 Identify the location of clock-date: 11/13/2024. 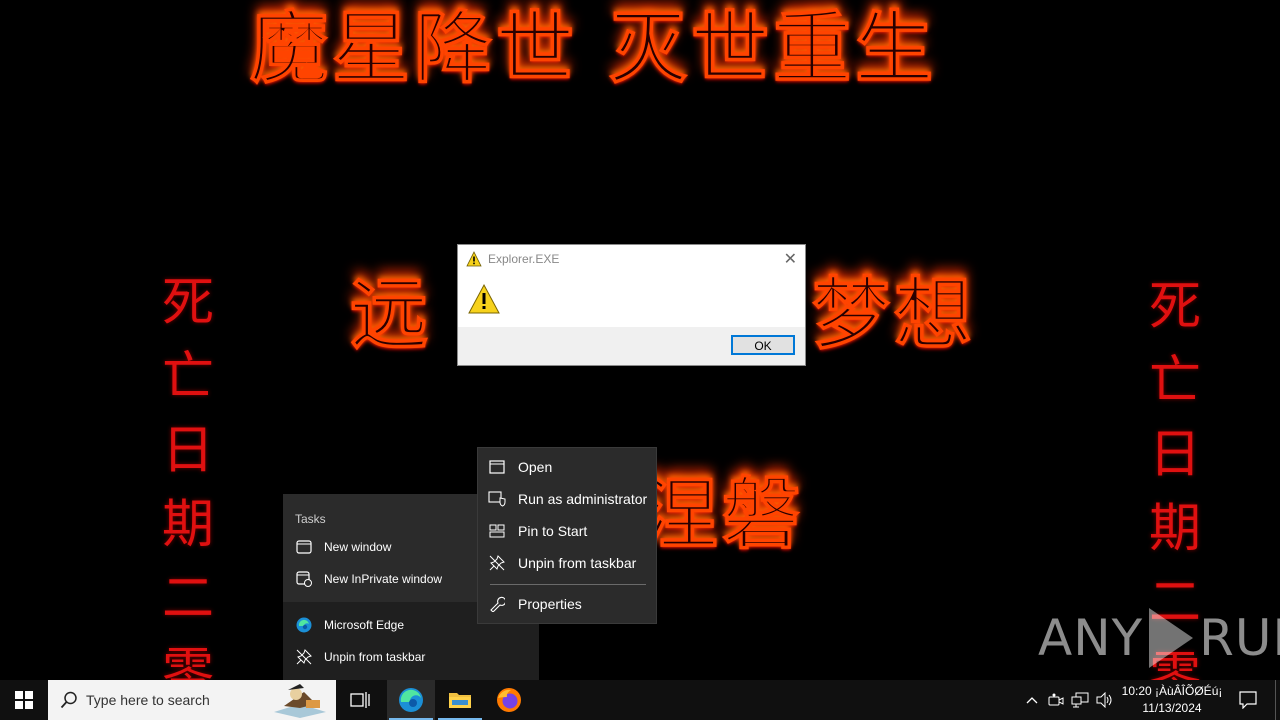
(1172, 708).